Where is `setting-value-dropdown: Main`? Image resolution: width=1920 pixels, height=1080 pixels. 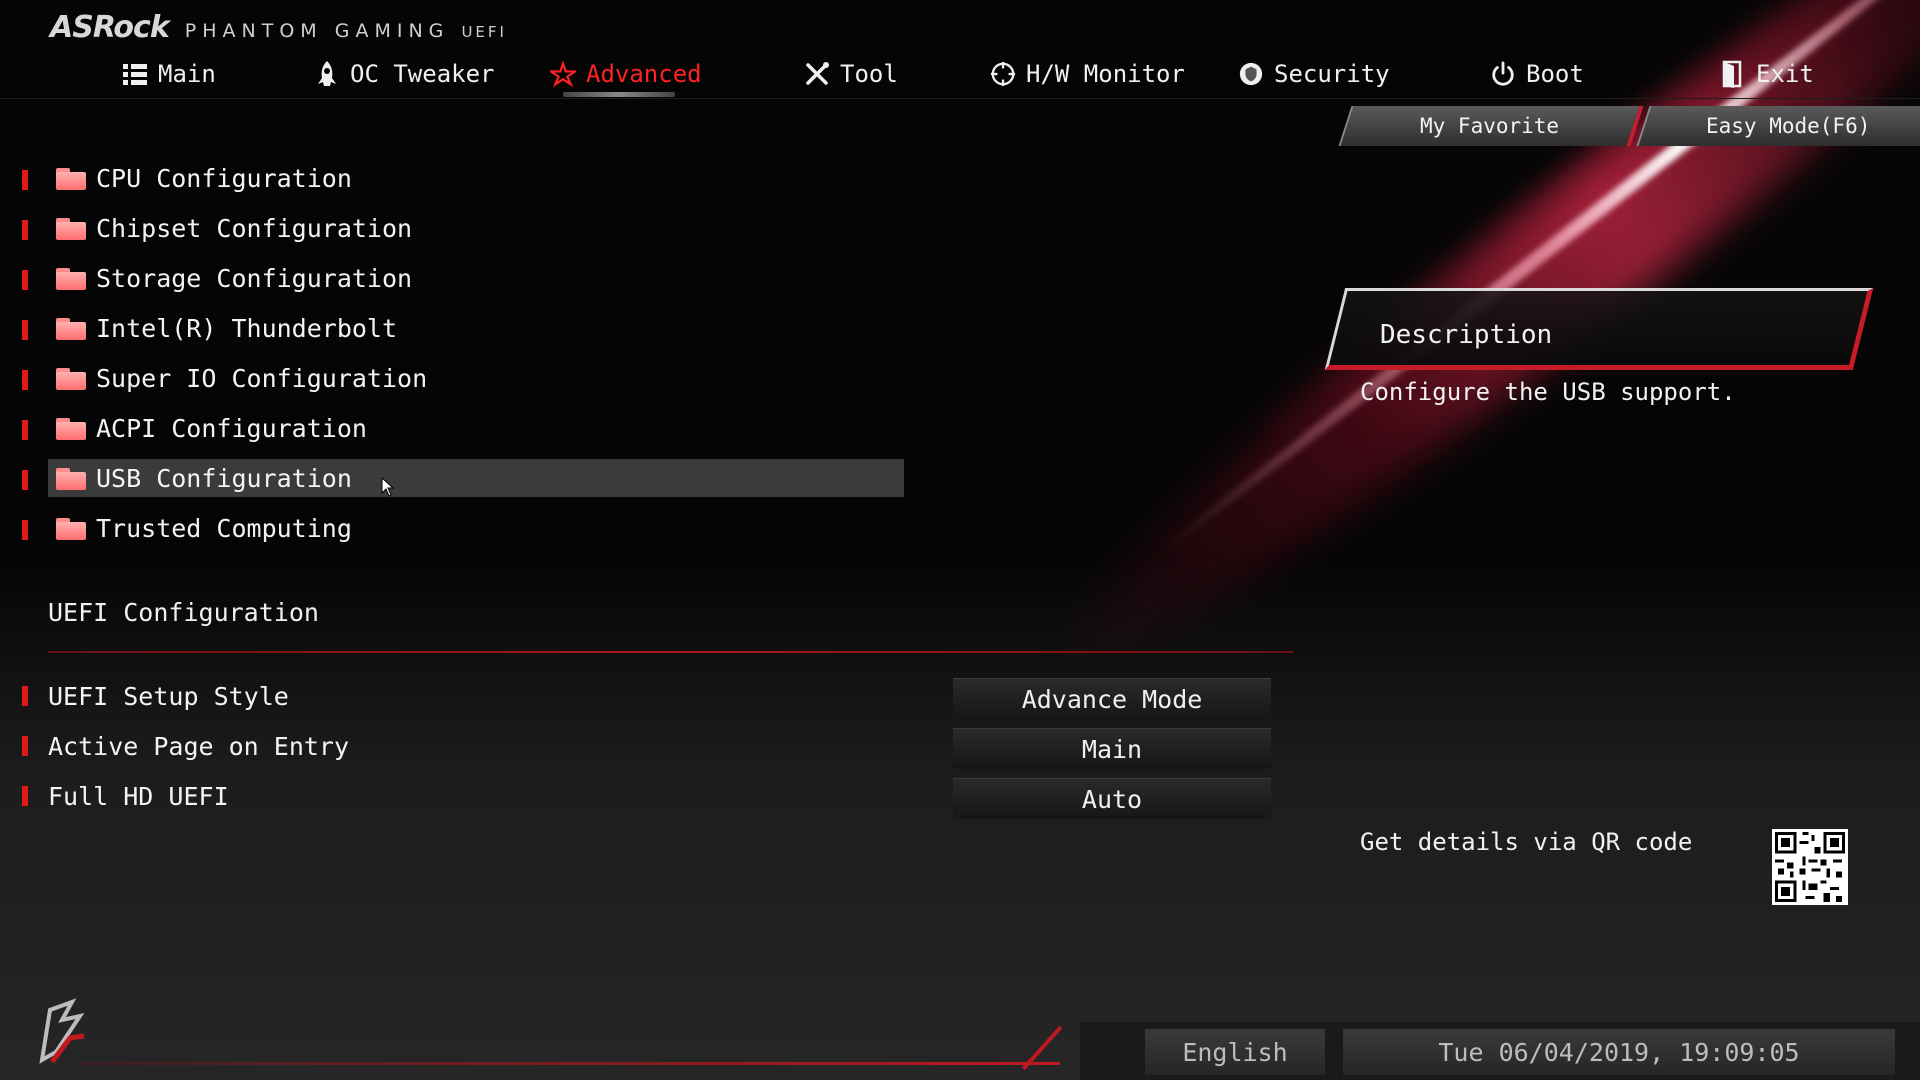 setting-value-dropdown: Main is located at coordinates (1112, 748).